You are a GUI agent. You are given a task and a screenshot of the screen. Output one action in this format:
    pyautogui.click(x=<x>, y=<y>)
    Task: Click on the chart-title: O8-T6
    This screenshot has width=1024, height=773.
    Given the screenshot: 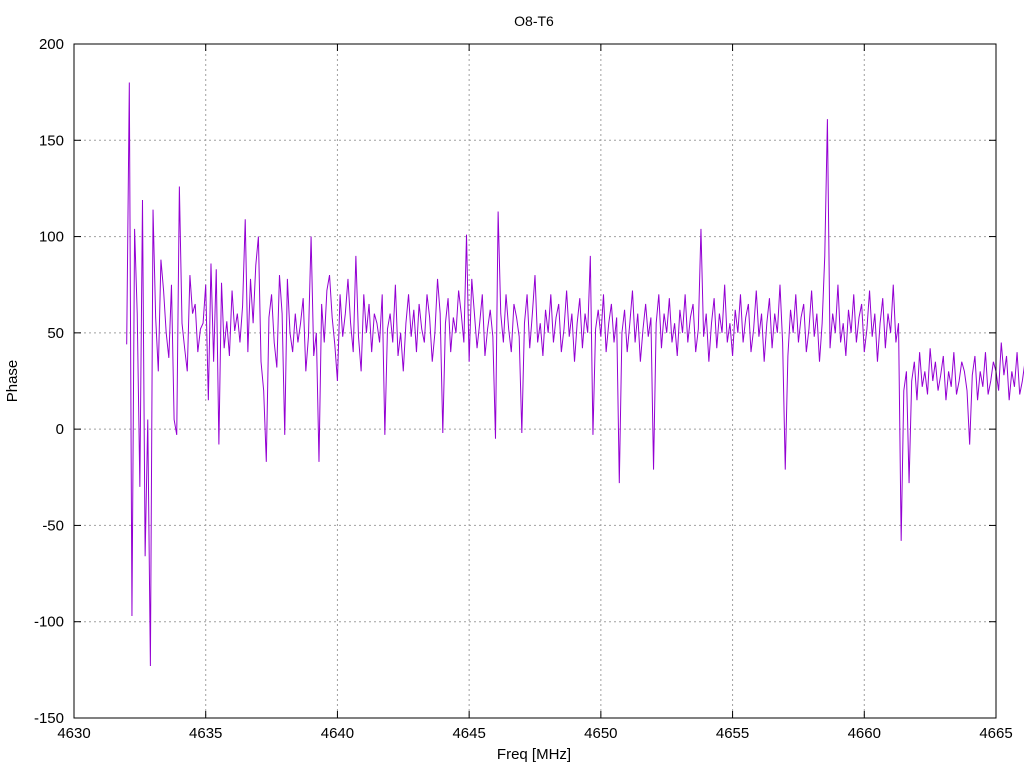 What is the action you would take?
    pyautogui.click(x=534, y=21)
    